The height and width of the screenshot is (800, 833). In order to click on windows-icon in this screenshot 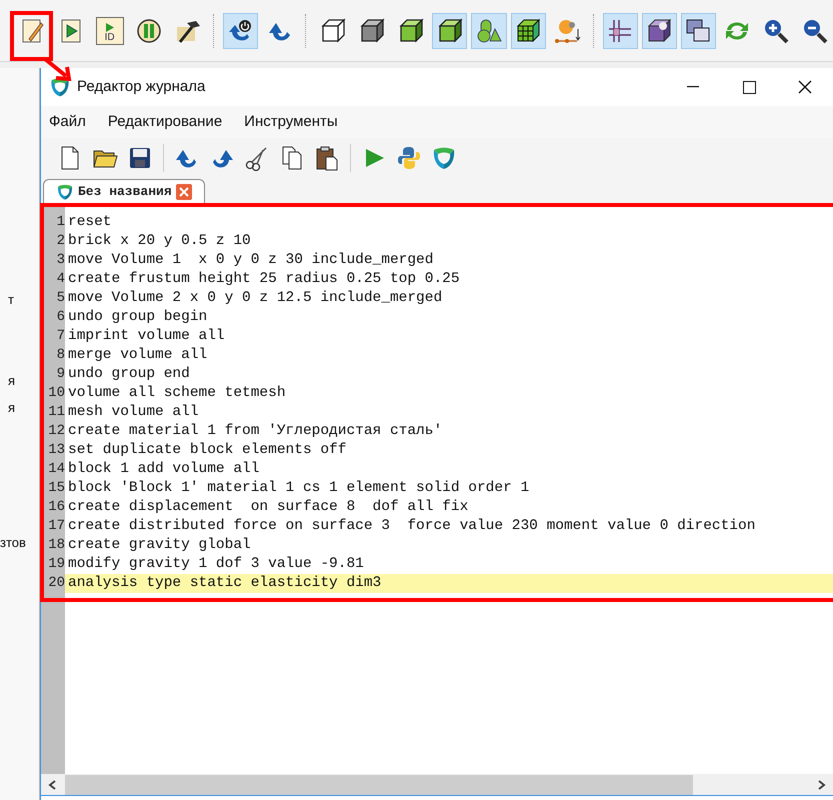, I will do `click(698, 30)`.